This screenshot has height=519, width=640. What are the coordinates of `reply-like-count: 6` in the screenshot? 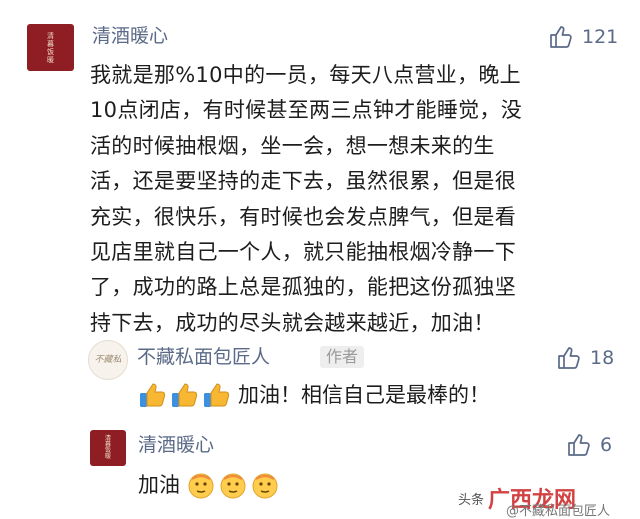 It's located at (606, 445).